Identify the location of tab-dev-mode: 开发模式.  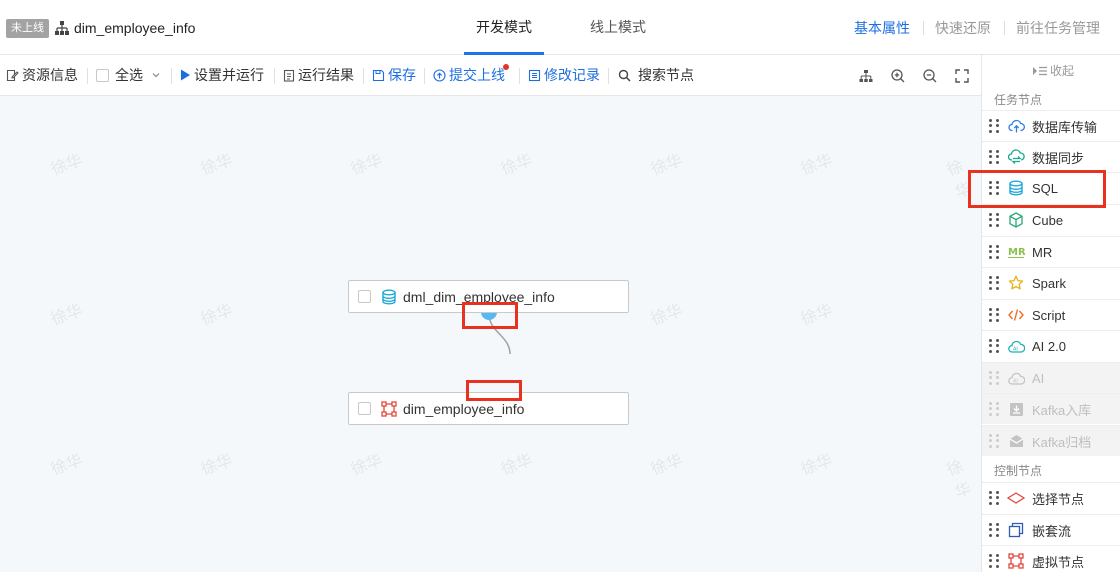
(504, 27).